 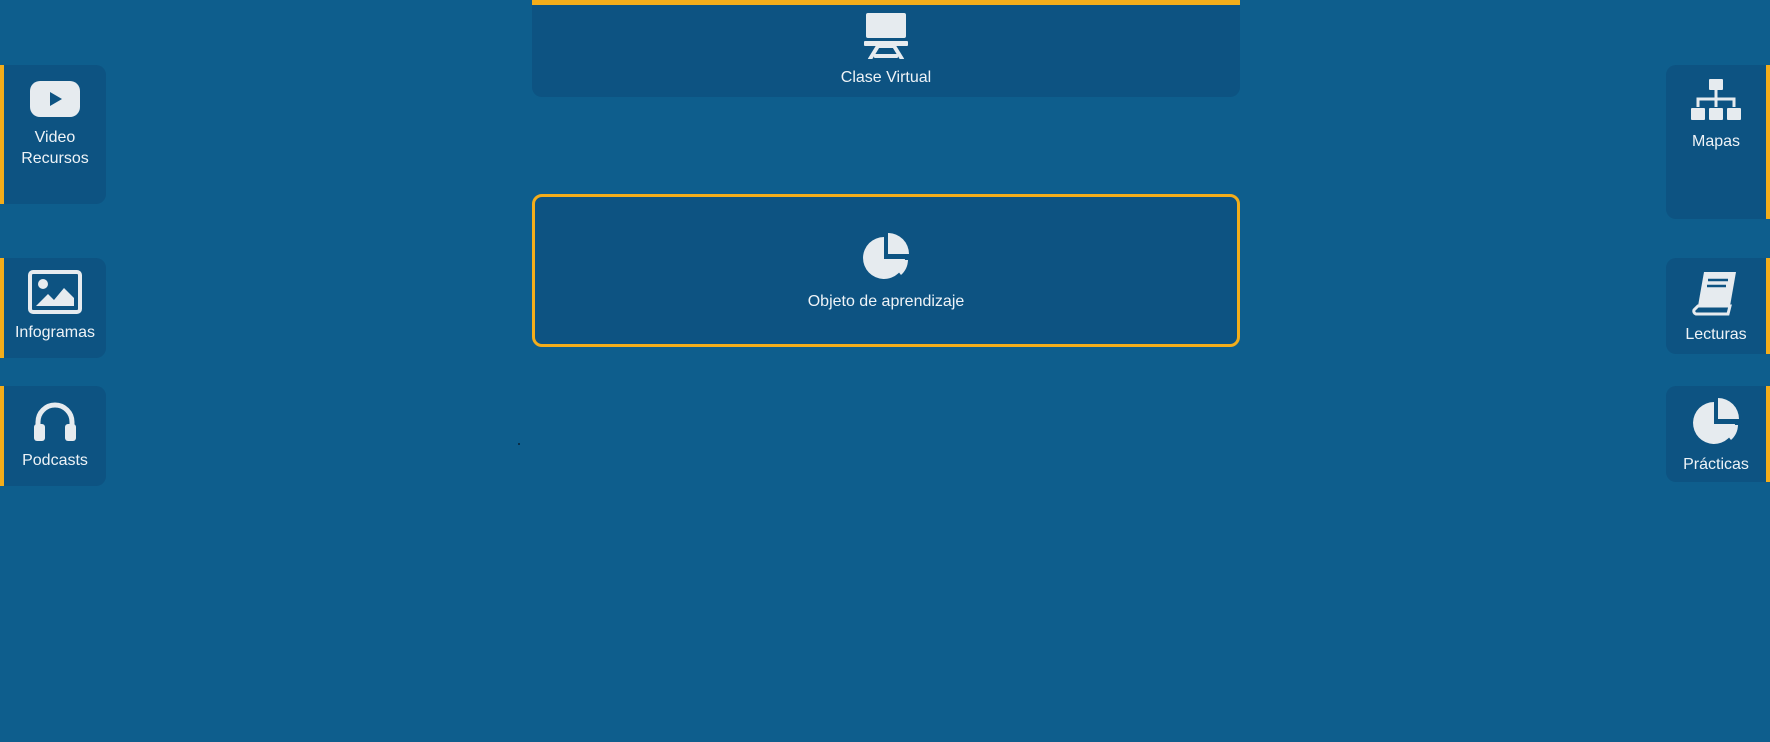 I want to click on lecturas-card: Lecturas, so click(x=1718, y=306).